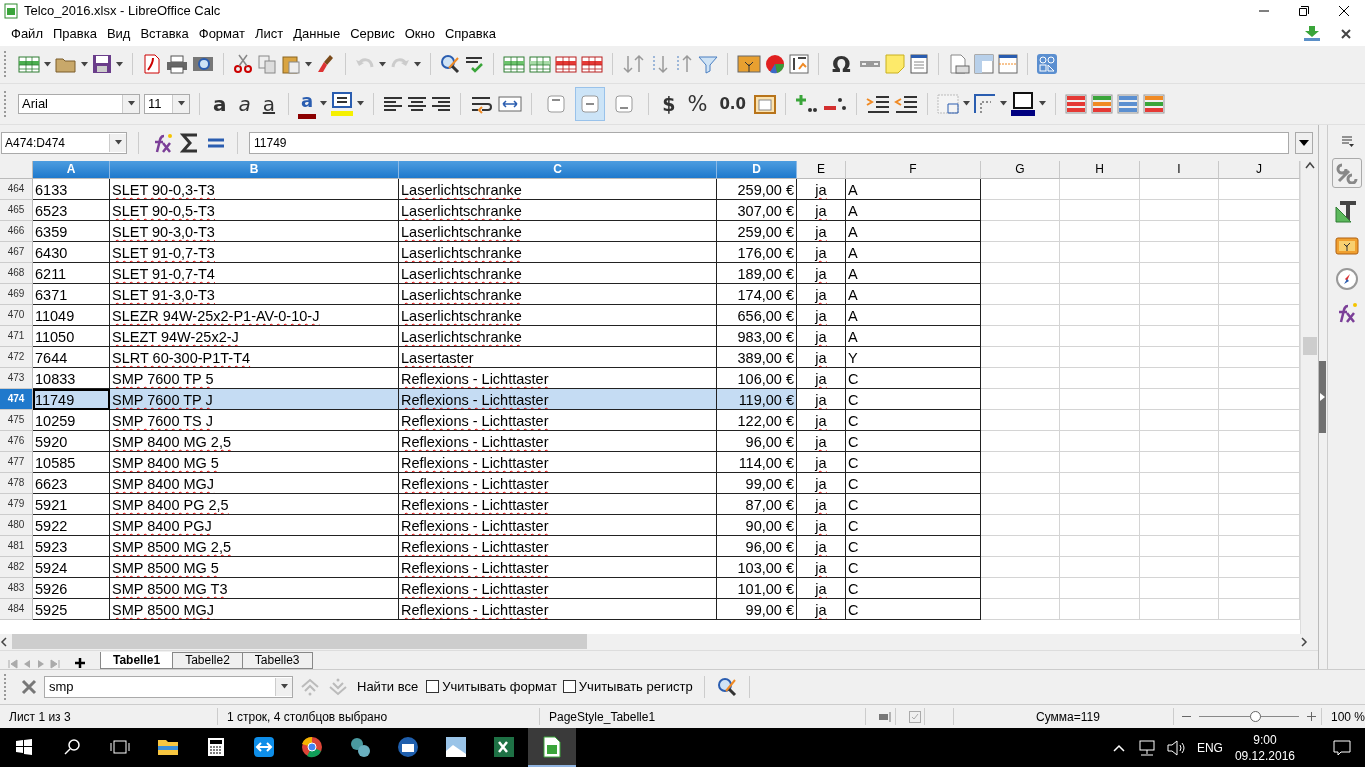 The height and width of the screenshot is (767, 1365). Describe the element at coordinates (16, 378) in the screenshot. I see `row-header: 473` at that location.